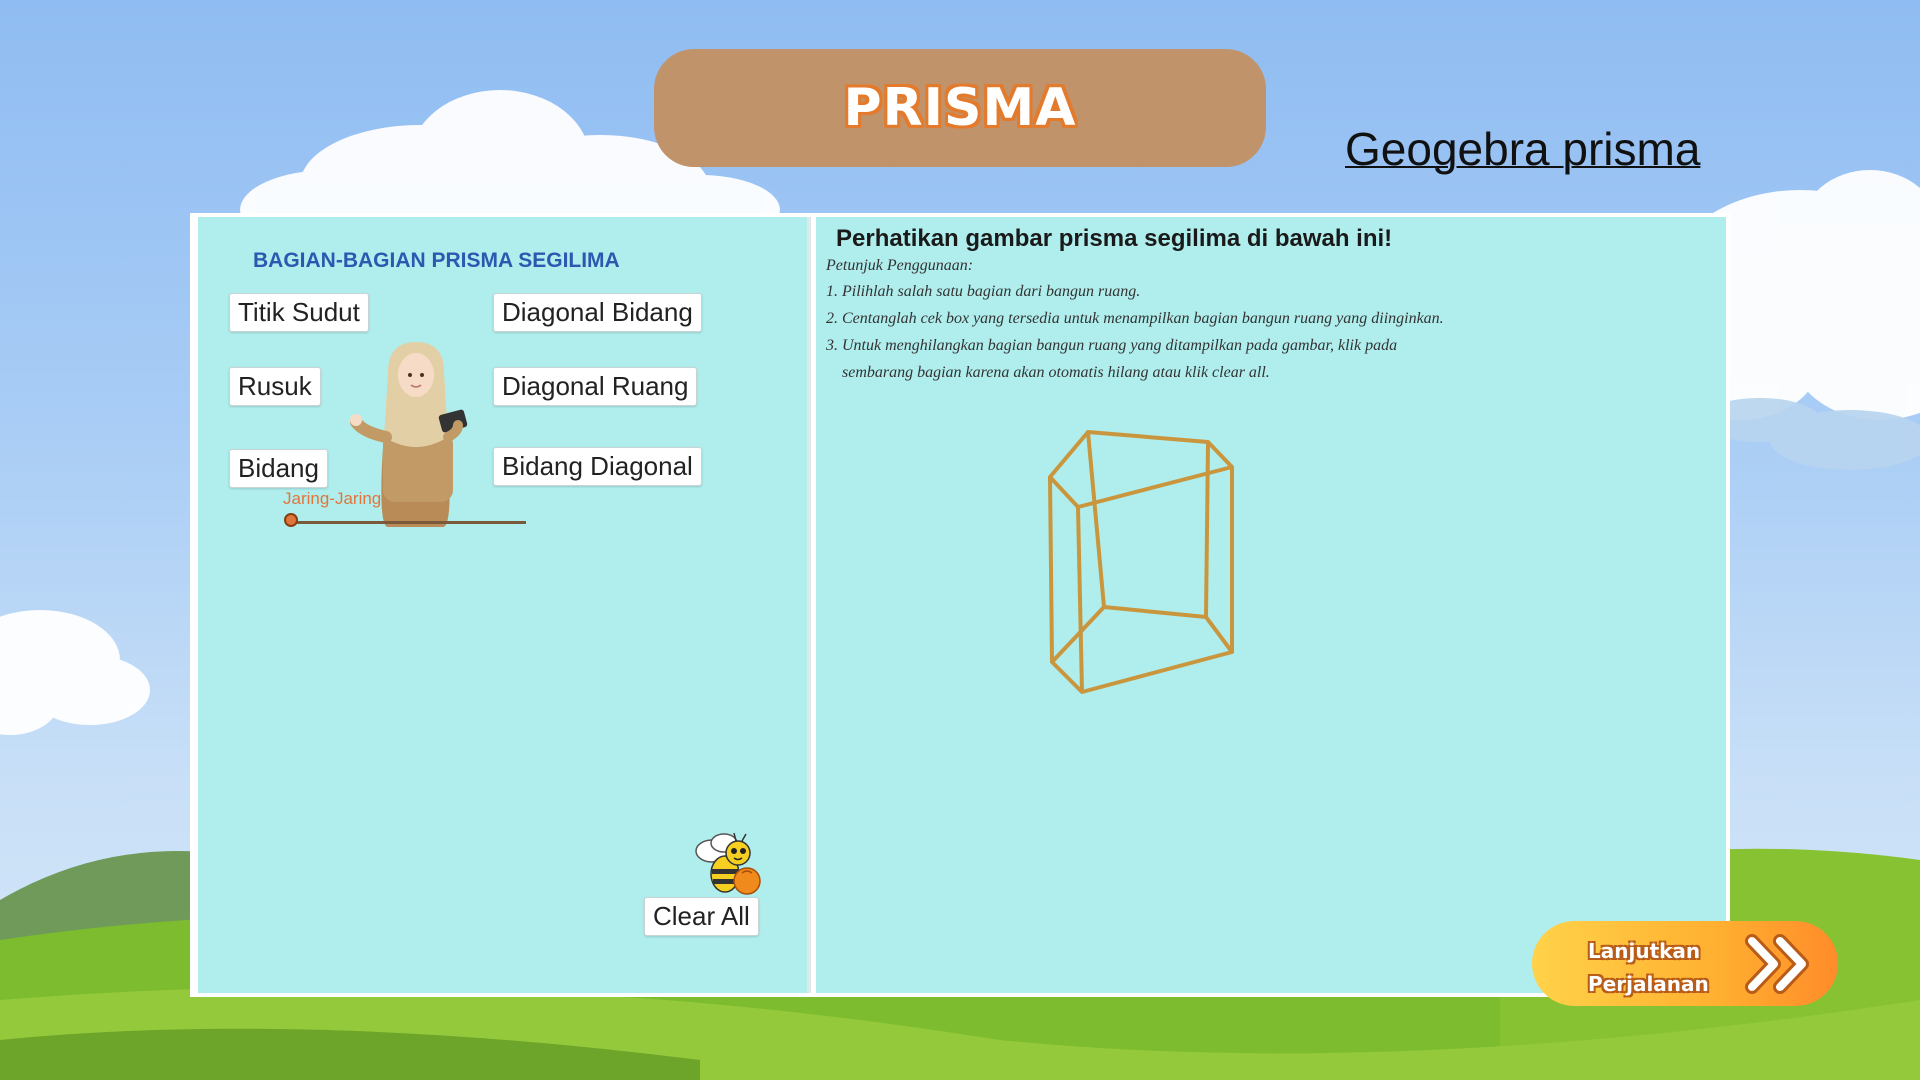 The width and height of the screenshot is (1920, 1080). Describe the element at coordinates (1141, 562) in the screenshot. I see `pentagonal-prism-wireframe` at that location.